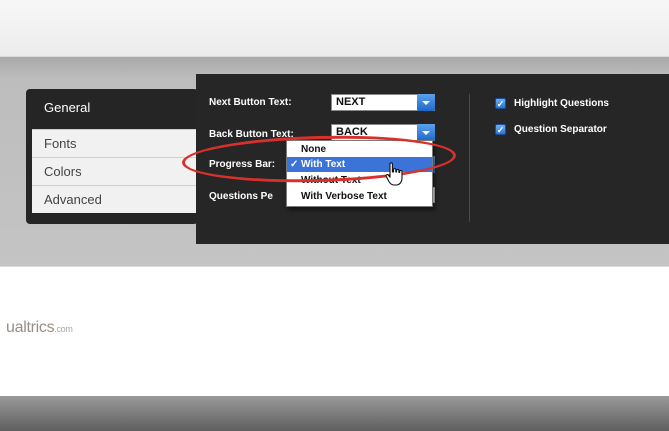 The width and height of the screenshot is (669, 431). Describe the element at coordinates (250, 102) in the screenshot. I see `next-button-label: Next Button Text:` at that location.